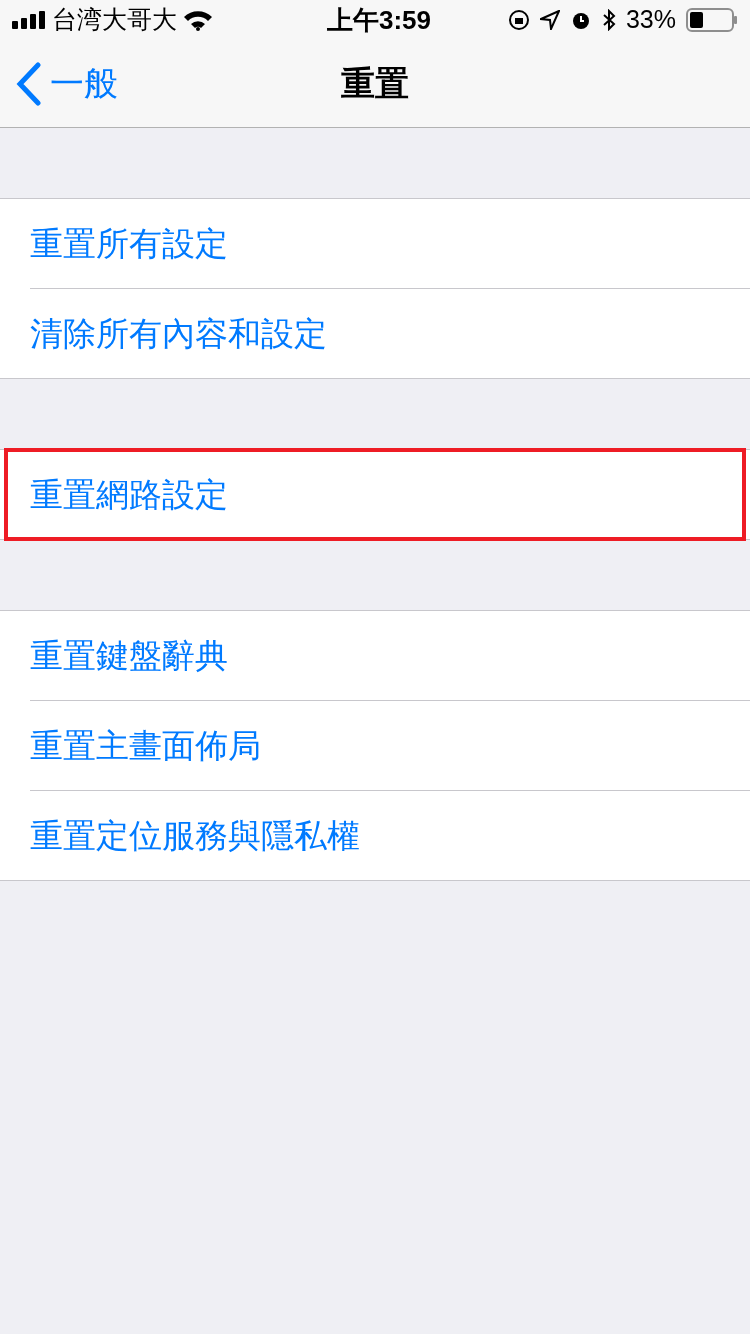 The width and height of the screenshot is (750, 1334). What do you see at coordinates (375, 835) in the screenshot?
I see `reset-option: 重置定位服務與隱私權` at bounding box center [375, 835].